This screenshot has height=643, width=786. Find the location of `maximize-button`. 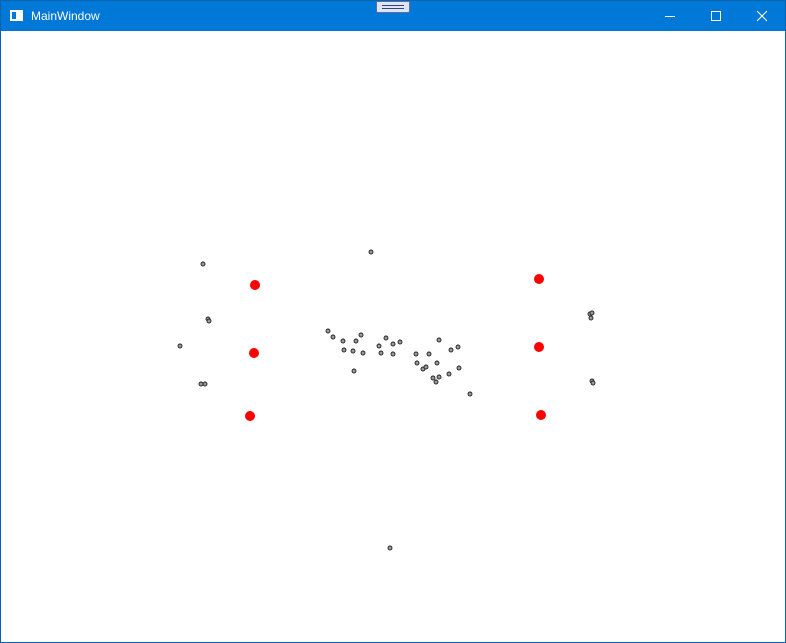

maximize-button is located at coordinates (716, 16).